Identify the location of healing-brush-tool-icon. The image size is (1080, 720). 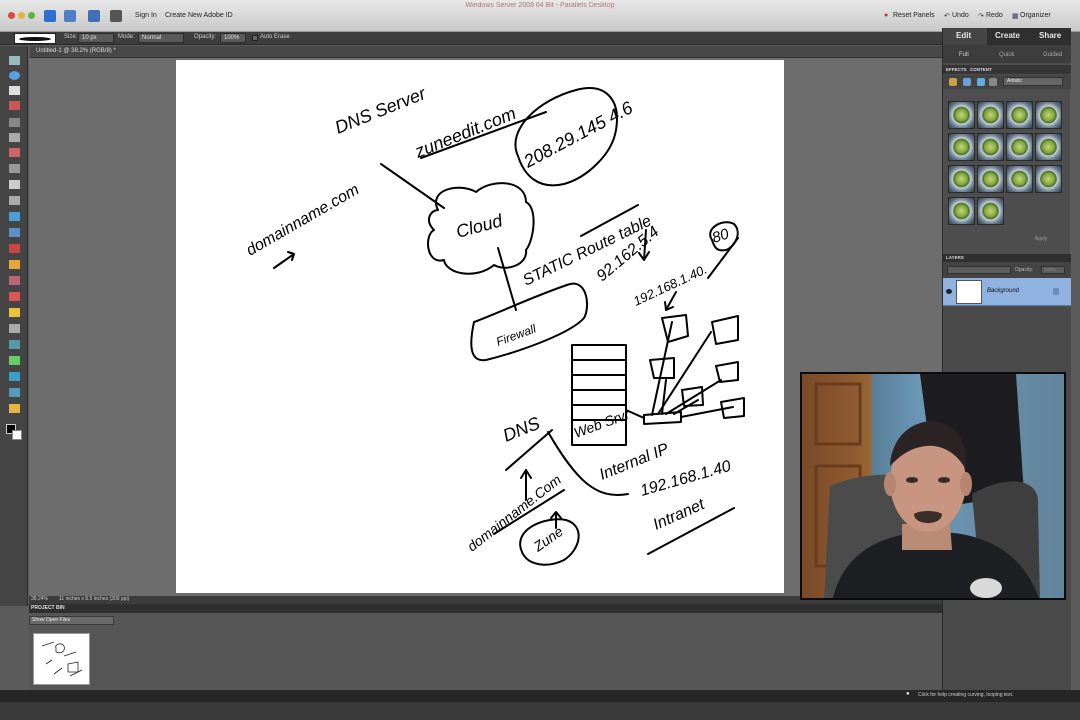
(14, 264).